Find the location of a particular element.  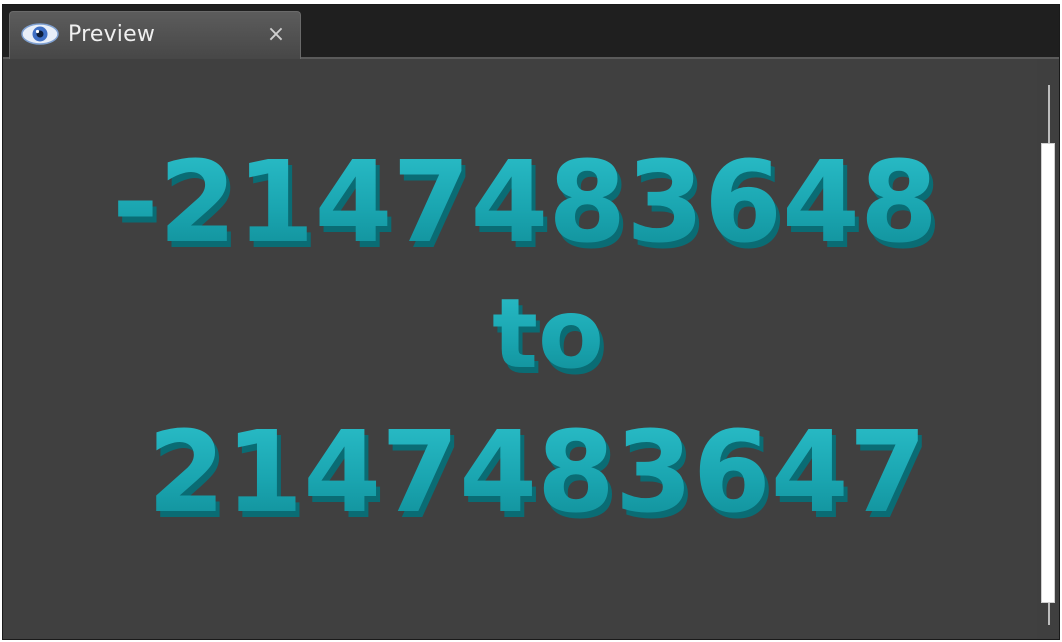

tab-preview: Preview × is located at coordinates (155, 35).